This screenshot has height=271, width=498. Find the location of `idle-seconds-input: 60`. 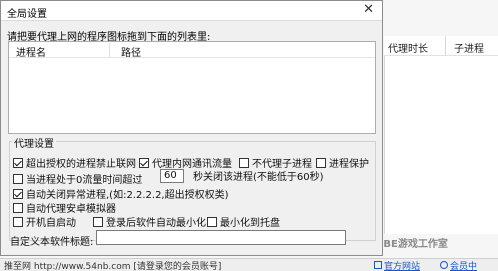

idle-seconds-input: 60 is located at coordinates (172, 175).